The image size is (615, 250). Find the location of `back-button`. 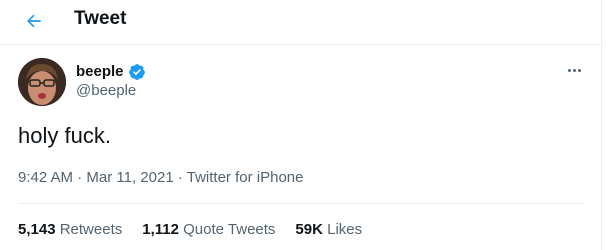

back-button is located at coordinates (34, 21).